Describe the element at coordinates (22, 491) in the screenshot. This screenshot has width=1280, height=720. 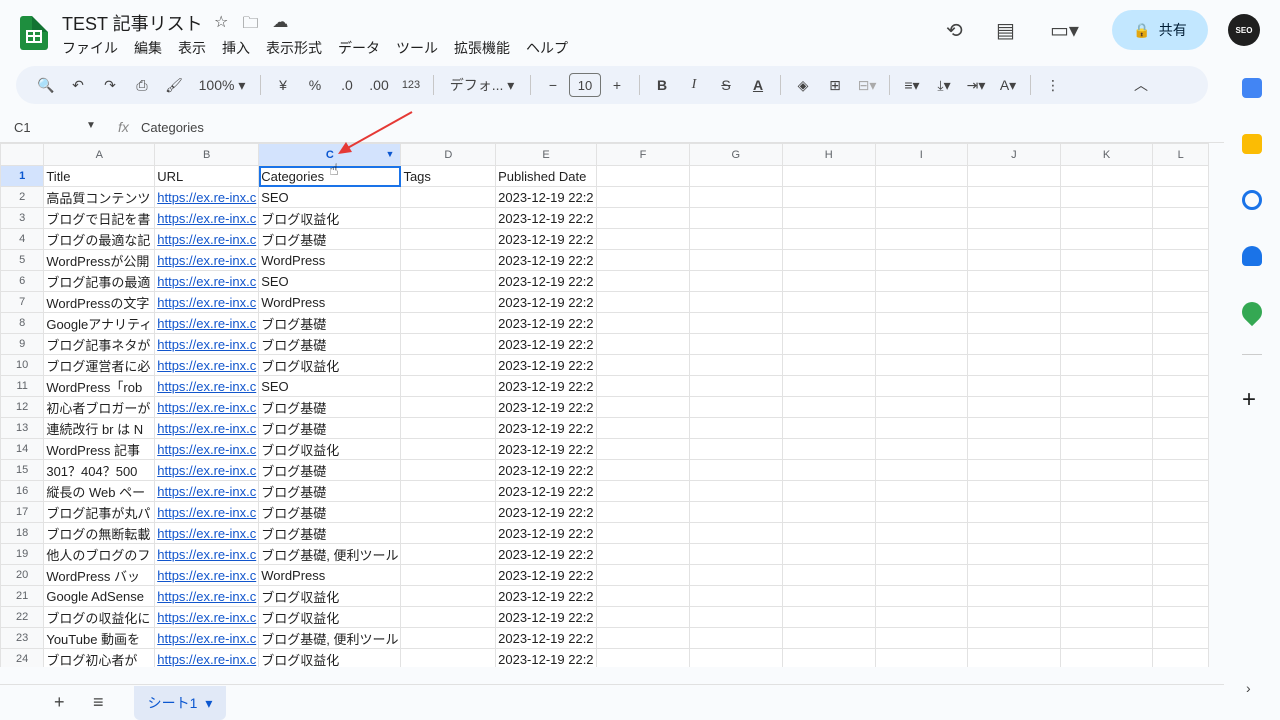
I see `row-header: 16` at that location.